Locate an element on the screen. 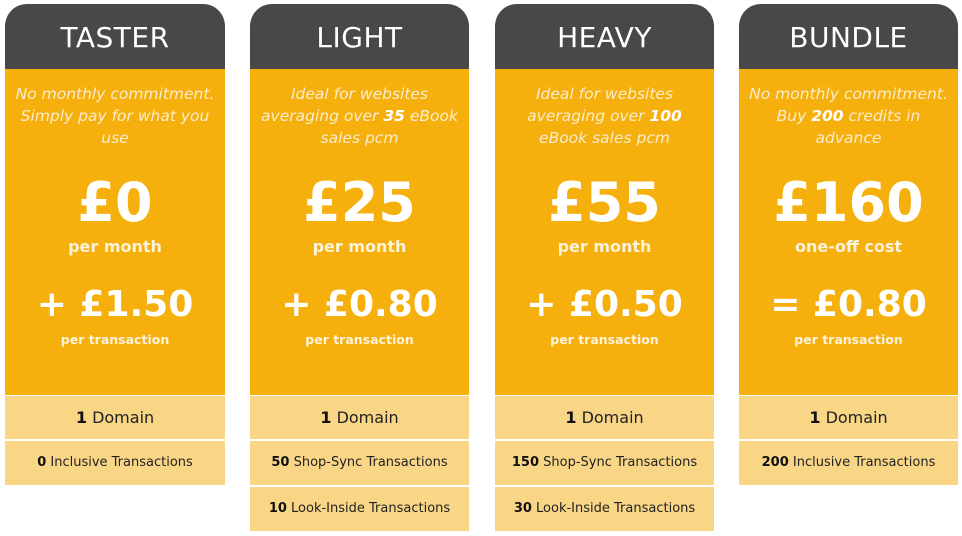  plan-description-highlight: 100 is located at coordinates (665, 116).